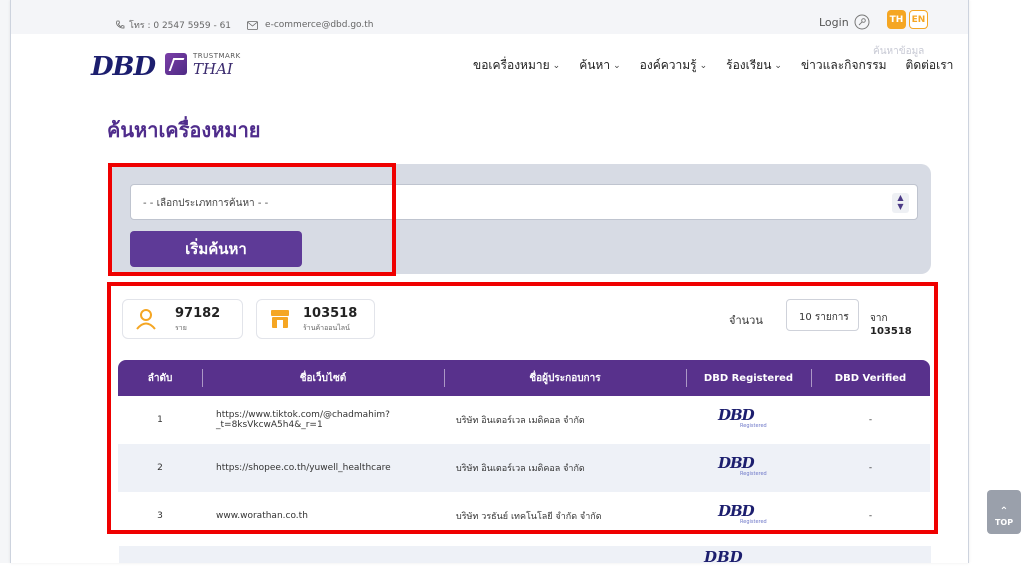  I want to click on total-value: 103518, so click(891, 331).